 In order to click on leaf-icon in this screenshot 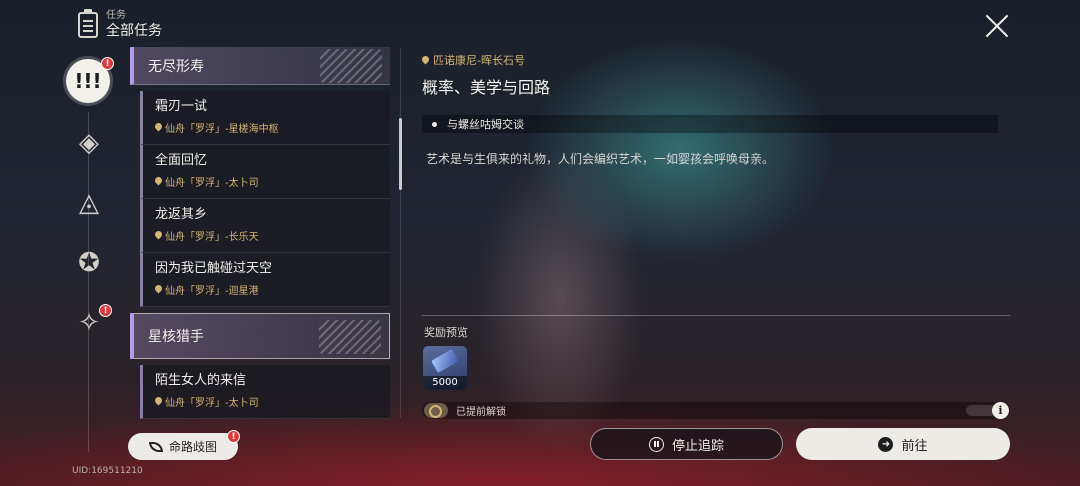, I will do `click(155, 446)`.